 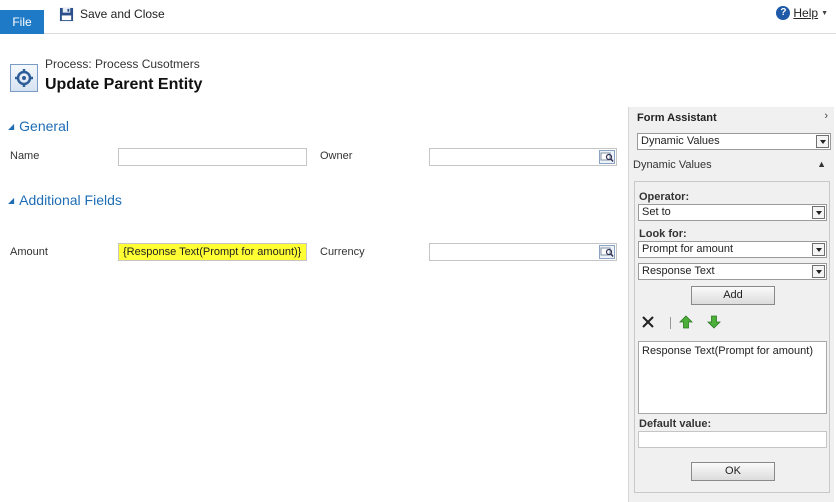 I want to click on name-label: Name, so click(x=25, y=156).